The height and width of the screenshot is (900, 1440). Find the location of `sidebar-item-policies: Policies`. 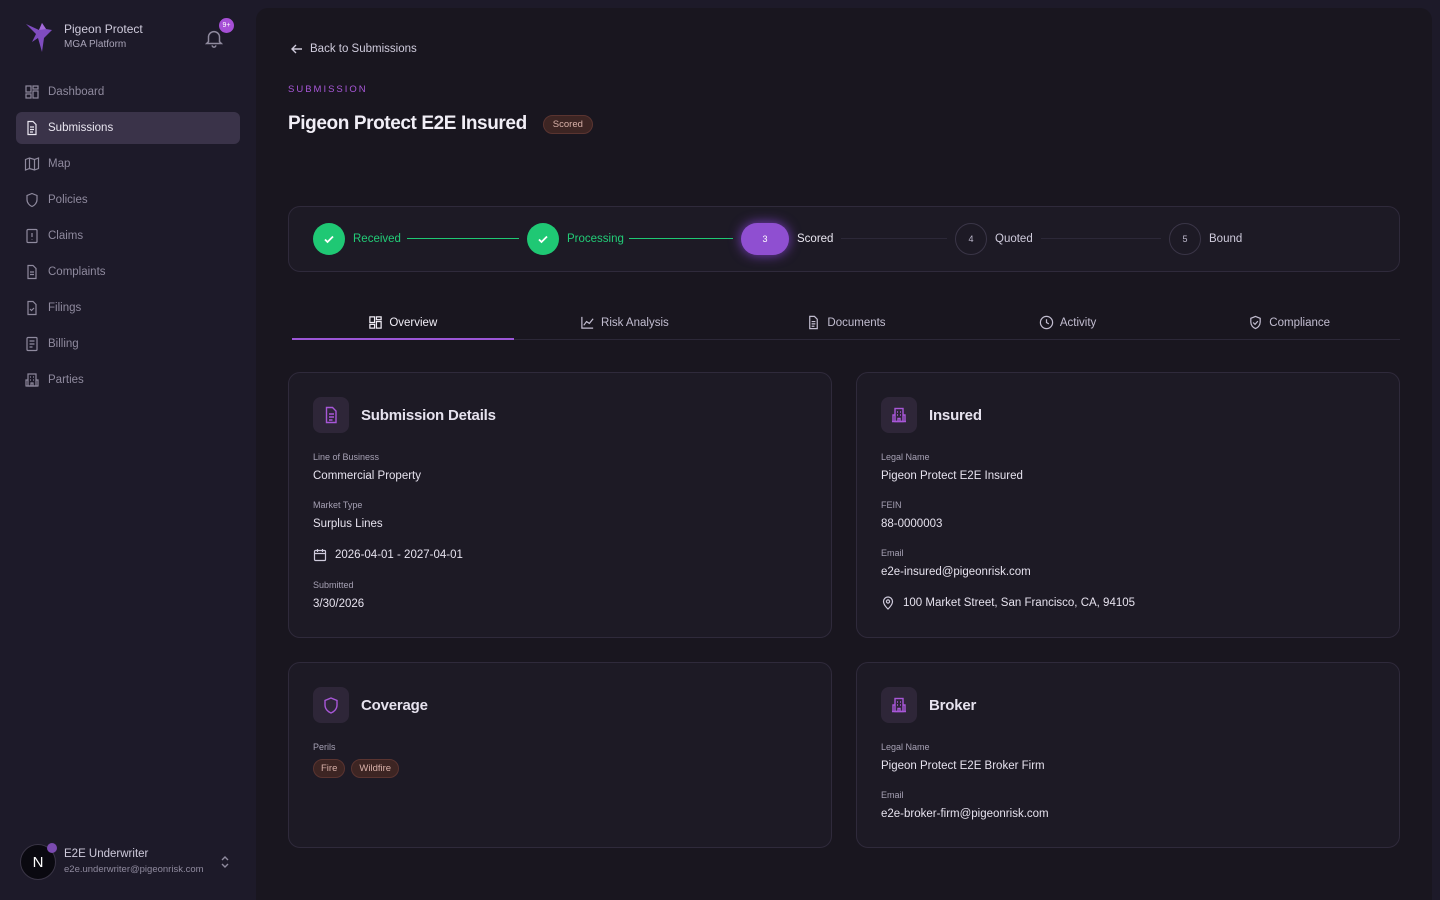

sidebar-item-policies: Policies is located at coordinates (128, 200).